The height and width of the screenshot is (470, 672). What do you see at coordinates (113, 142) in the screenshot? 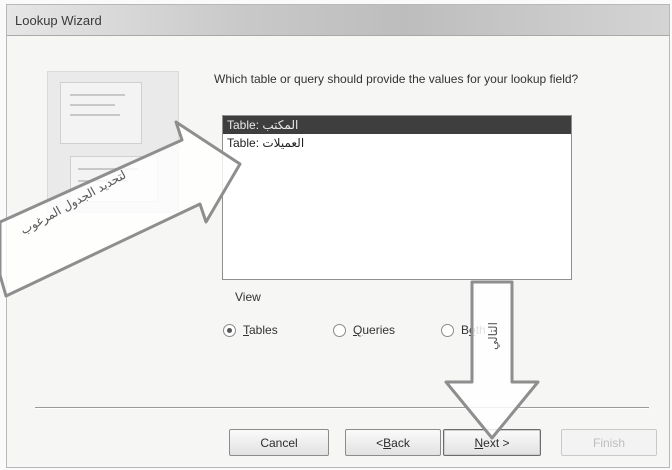
I see `wizard-illustration` at bounding box center [113, 142].